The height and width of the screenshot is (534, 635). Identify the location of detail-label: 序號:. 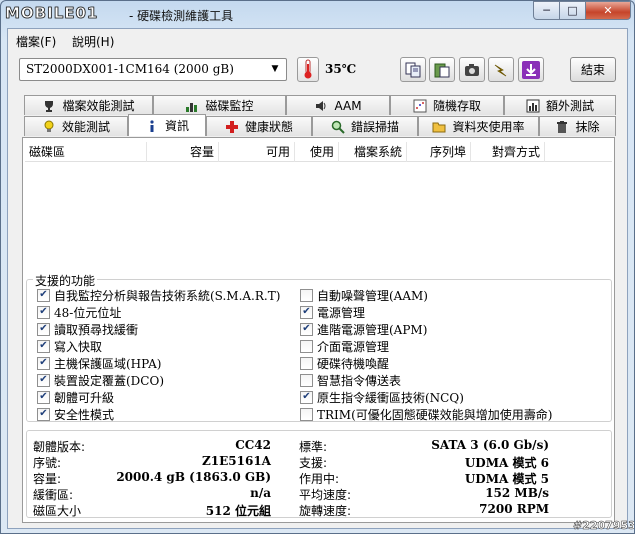
(47, 463).